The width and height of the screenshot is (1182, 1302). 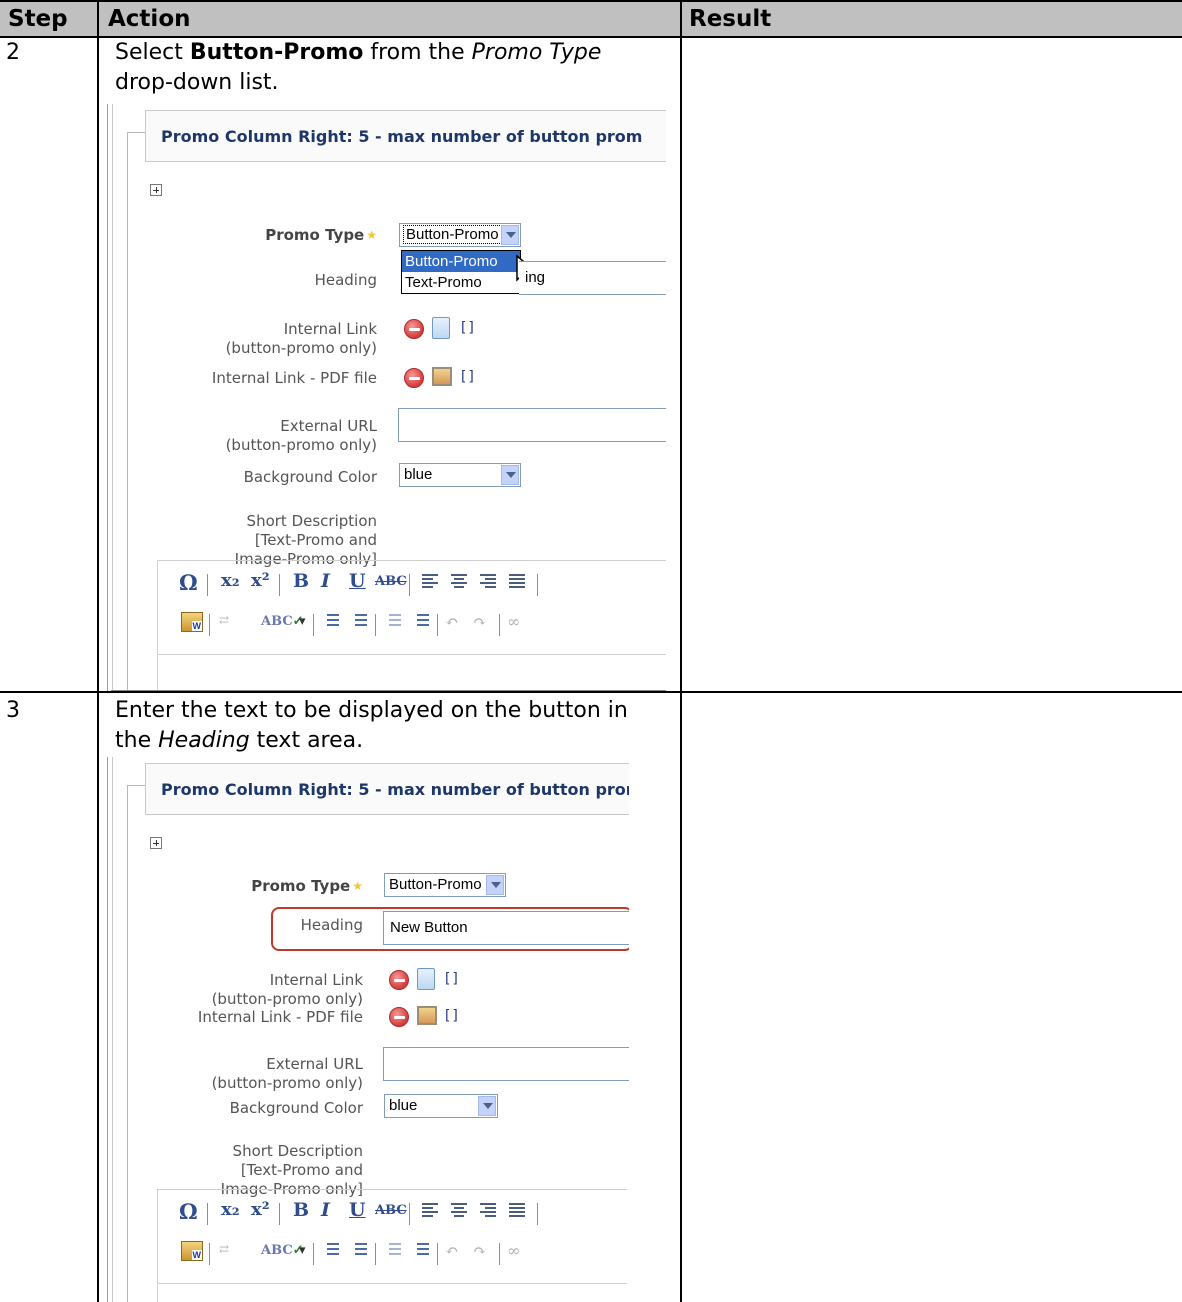 I want to click on heading-input: New Button, so click(x=506, y=928).